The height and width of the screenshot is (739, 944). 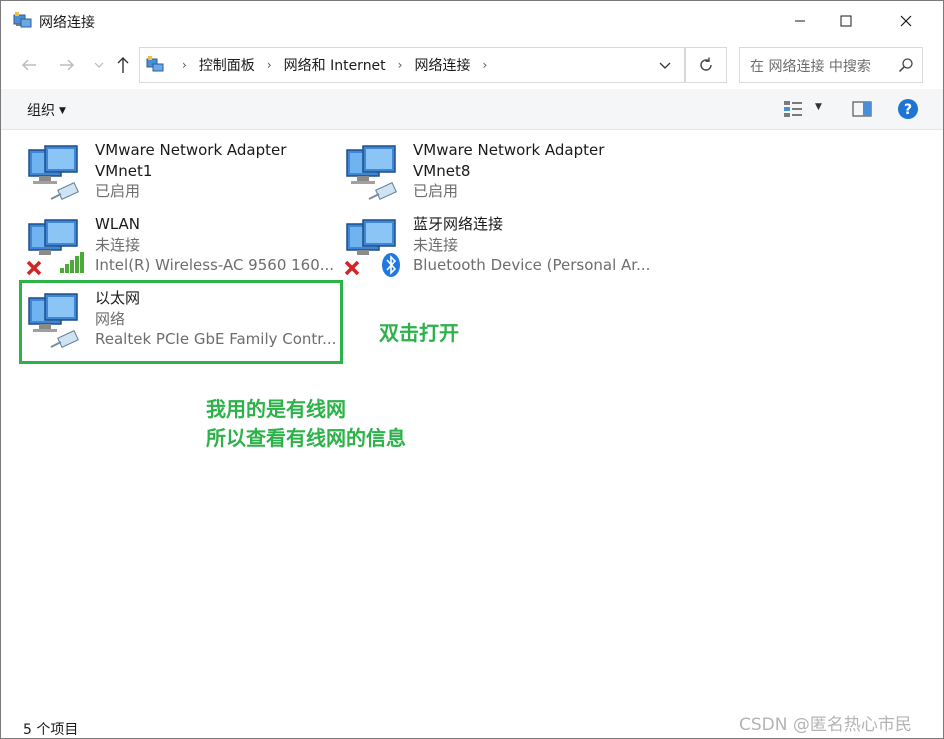 What do you see at coordinates (67, 23) in the screenshot?
I see `window-title: 网络连接` at bounding box center [67, 23].